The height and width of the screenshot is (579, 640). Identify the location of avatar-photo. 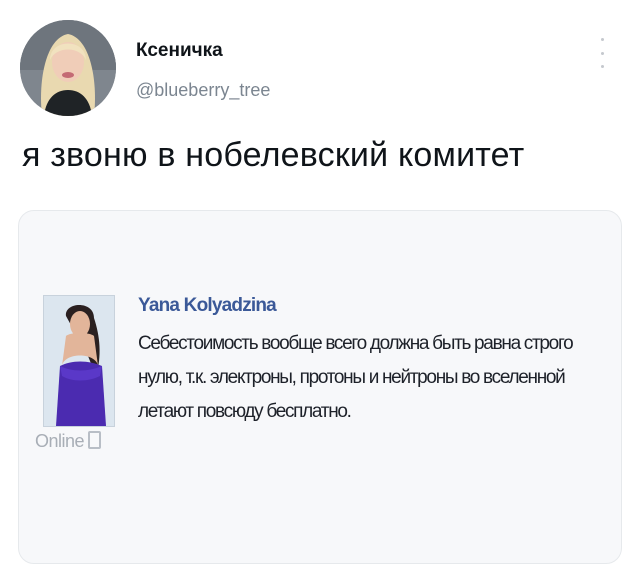
(68, 68).